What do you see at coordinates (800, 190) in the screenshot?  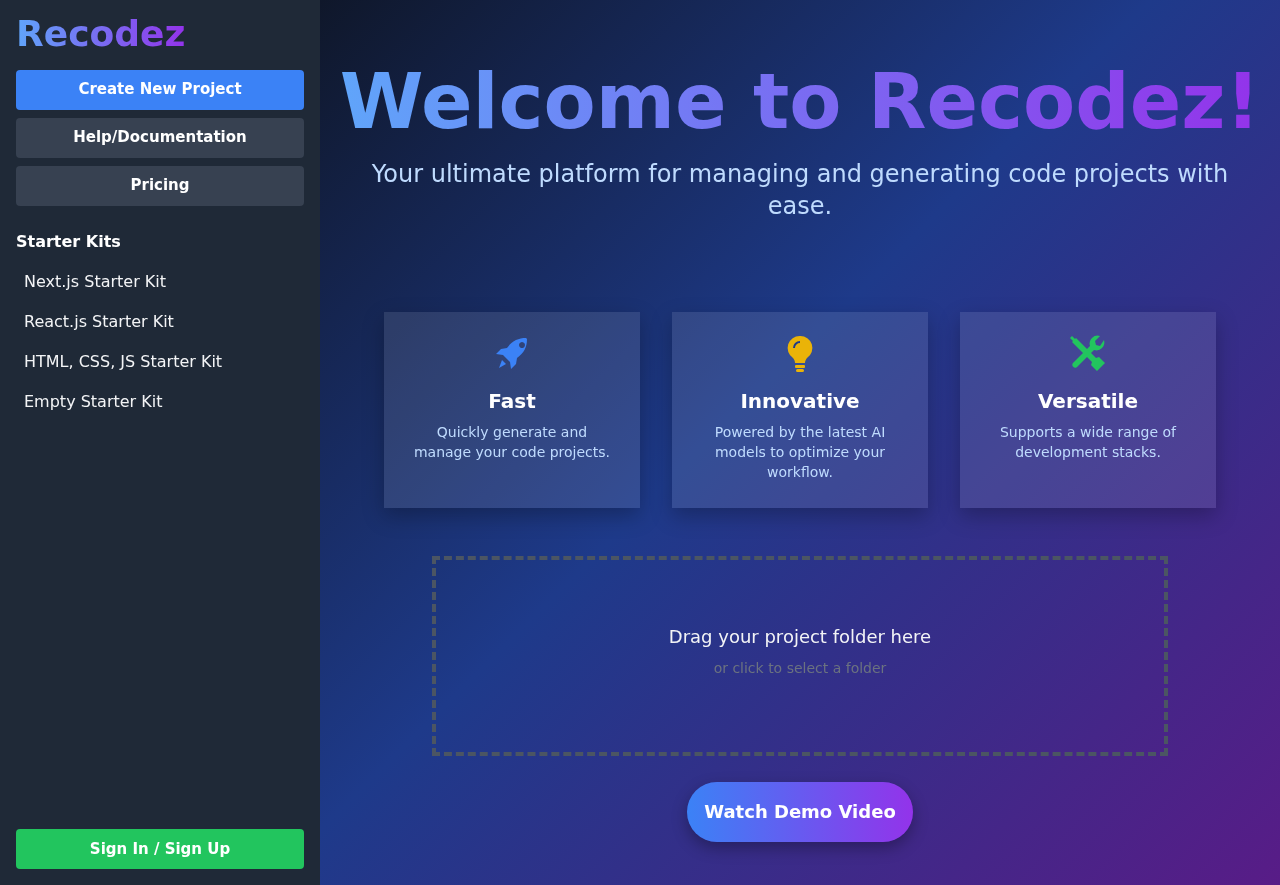 I see `hero-subtitle: Your ultimate platform for managing and generating code projects with ease.` at bounding box center [800, 190].